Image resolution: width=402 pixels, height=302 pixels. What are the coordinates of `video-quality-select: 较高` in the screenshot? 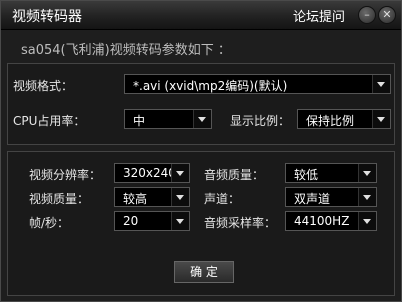 It's located at (152, 197).